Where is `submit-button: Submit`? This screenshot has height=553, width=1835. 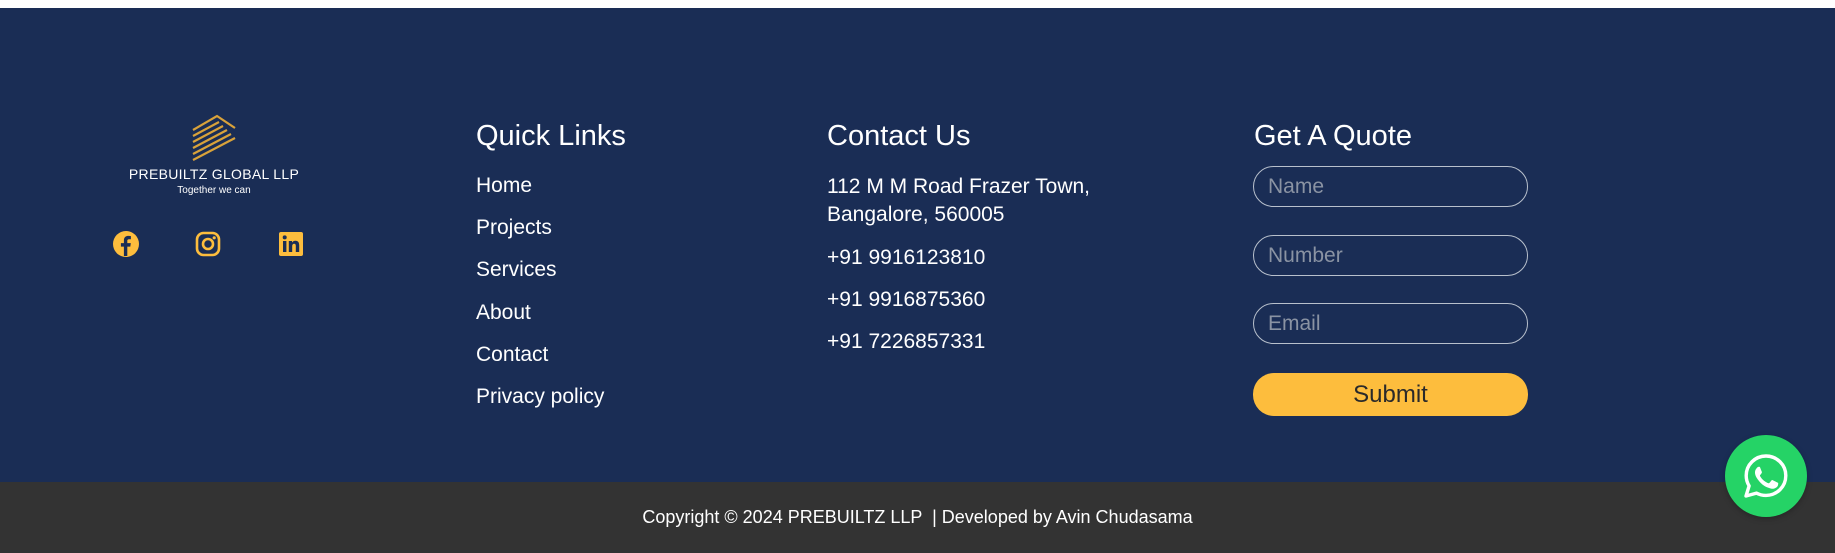
submit-button: Submit is located at coordinates (1390, 394).